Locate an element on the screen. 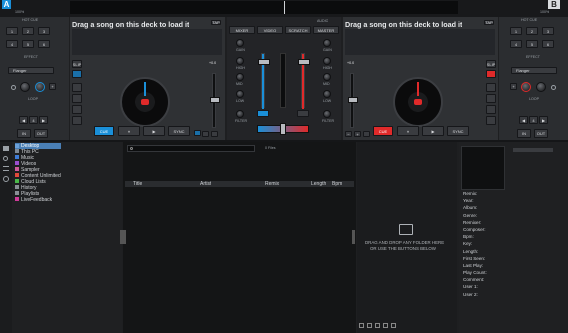  pitch-slider-handle is located at coordinates (215, 100).